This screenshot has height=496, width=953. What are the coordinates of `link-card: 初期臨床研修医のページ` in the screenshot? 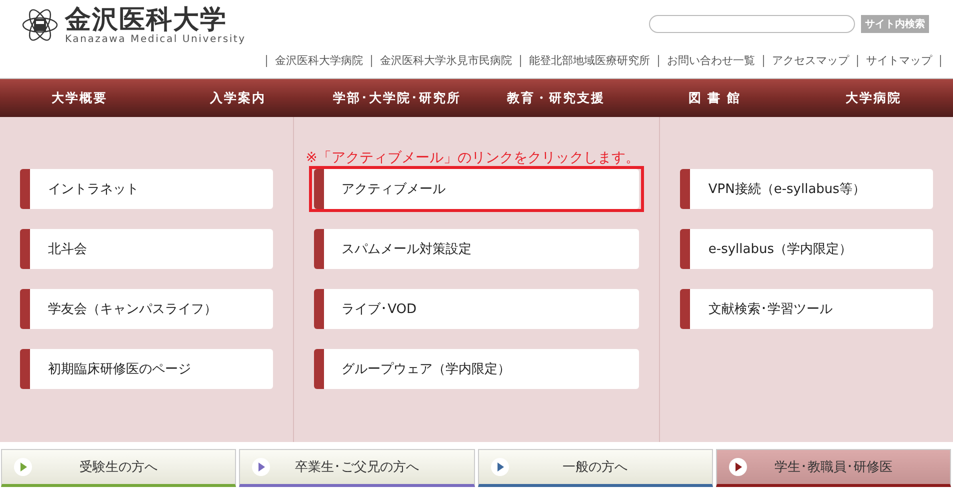 It's located at (146, 369).